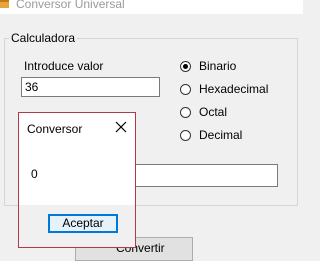 This screenshot has width=320, height=261. Describe the element at coordinates (213, 112) in the screenshot. I see `radio-label: Octal` at that location.